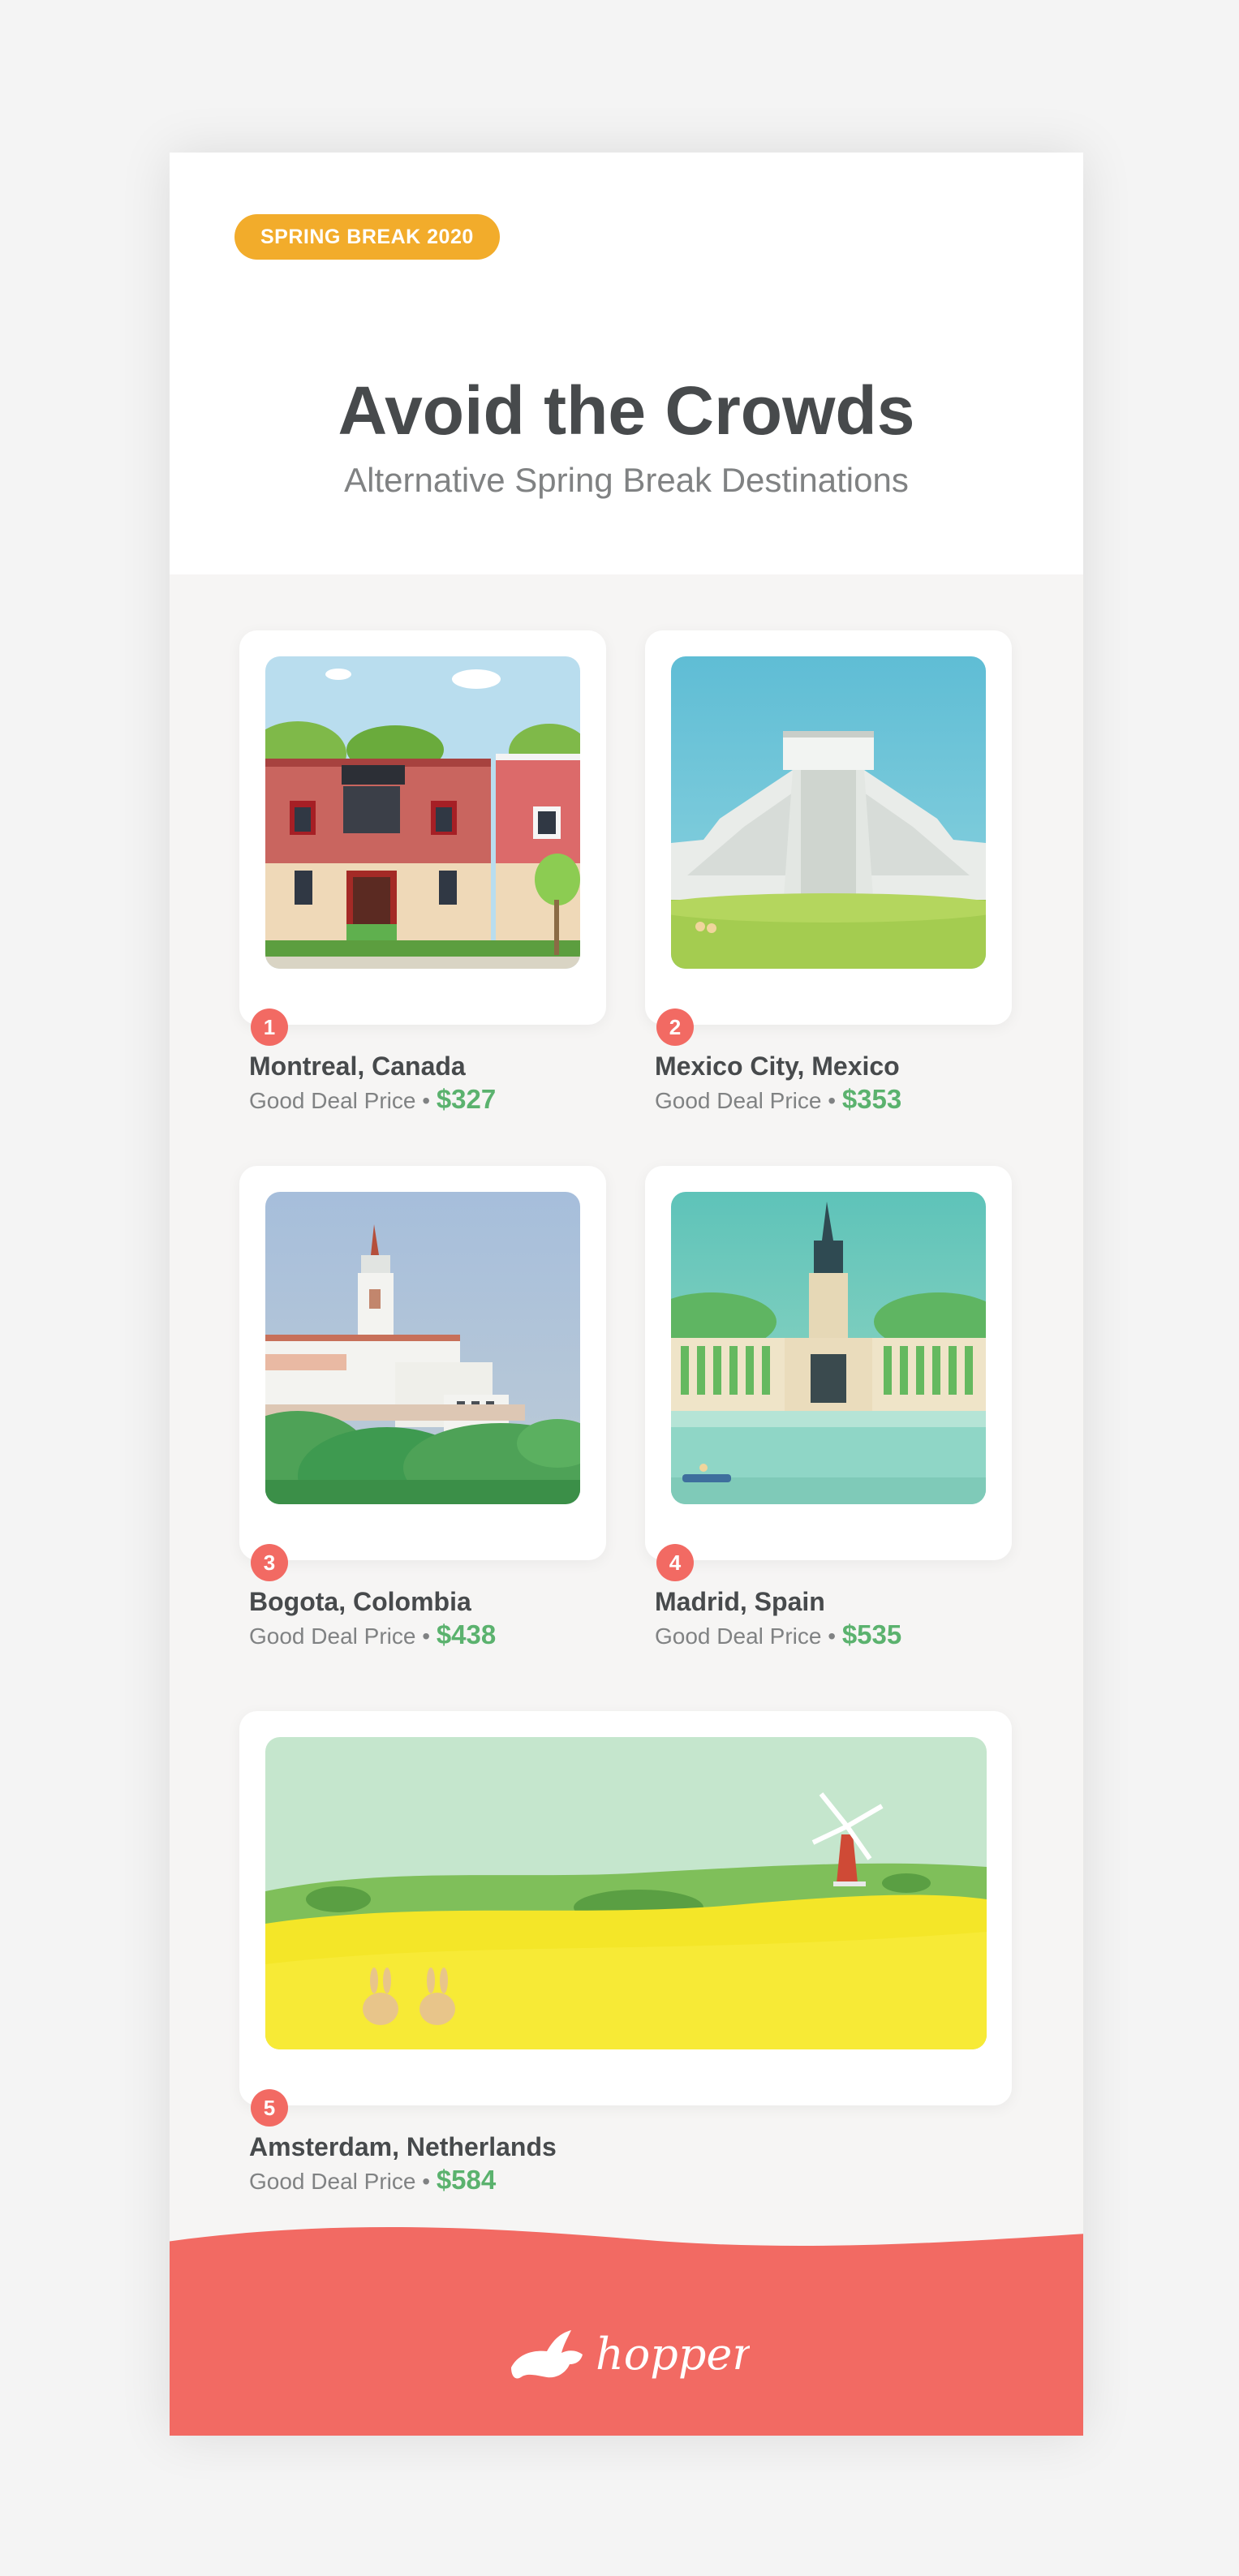  Describe the element at coordinates (673, 2354) in the screenshot. I see `hopper-wordmark: hopper` at that location.